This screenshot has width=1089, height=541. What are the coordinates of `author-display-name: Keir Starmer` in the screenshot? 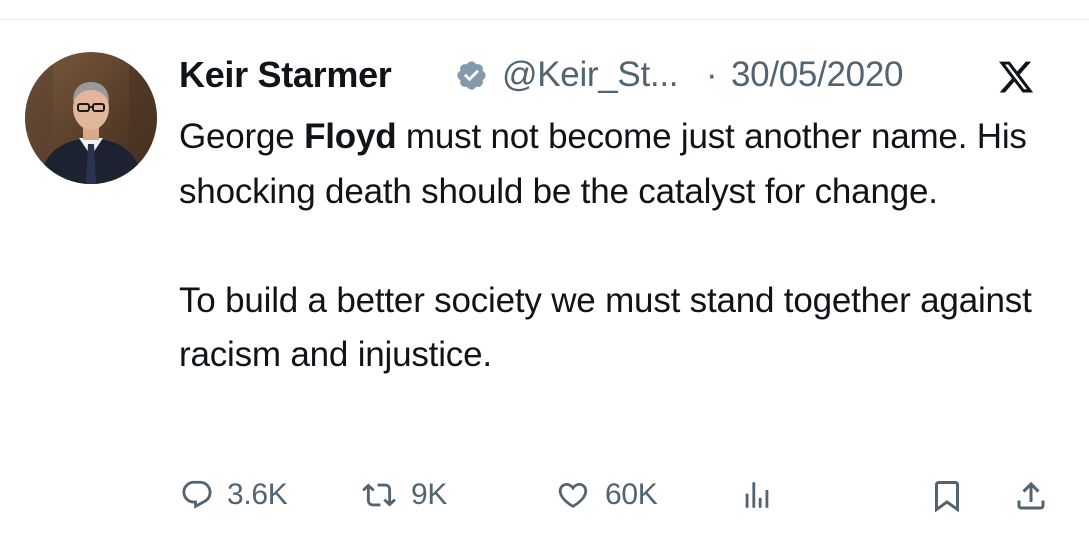 It's located at (285, 75).